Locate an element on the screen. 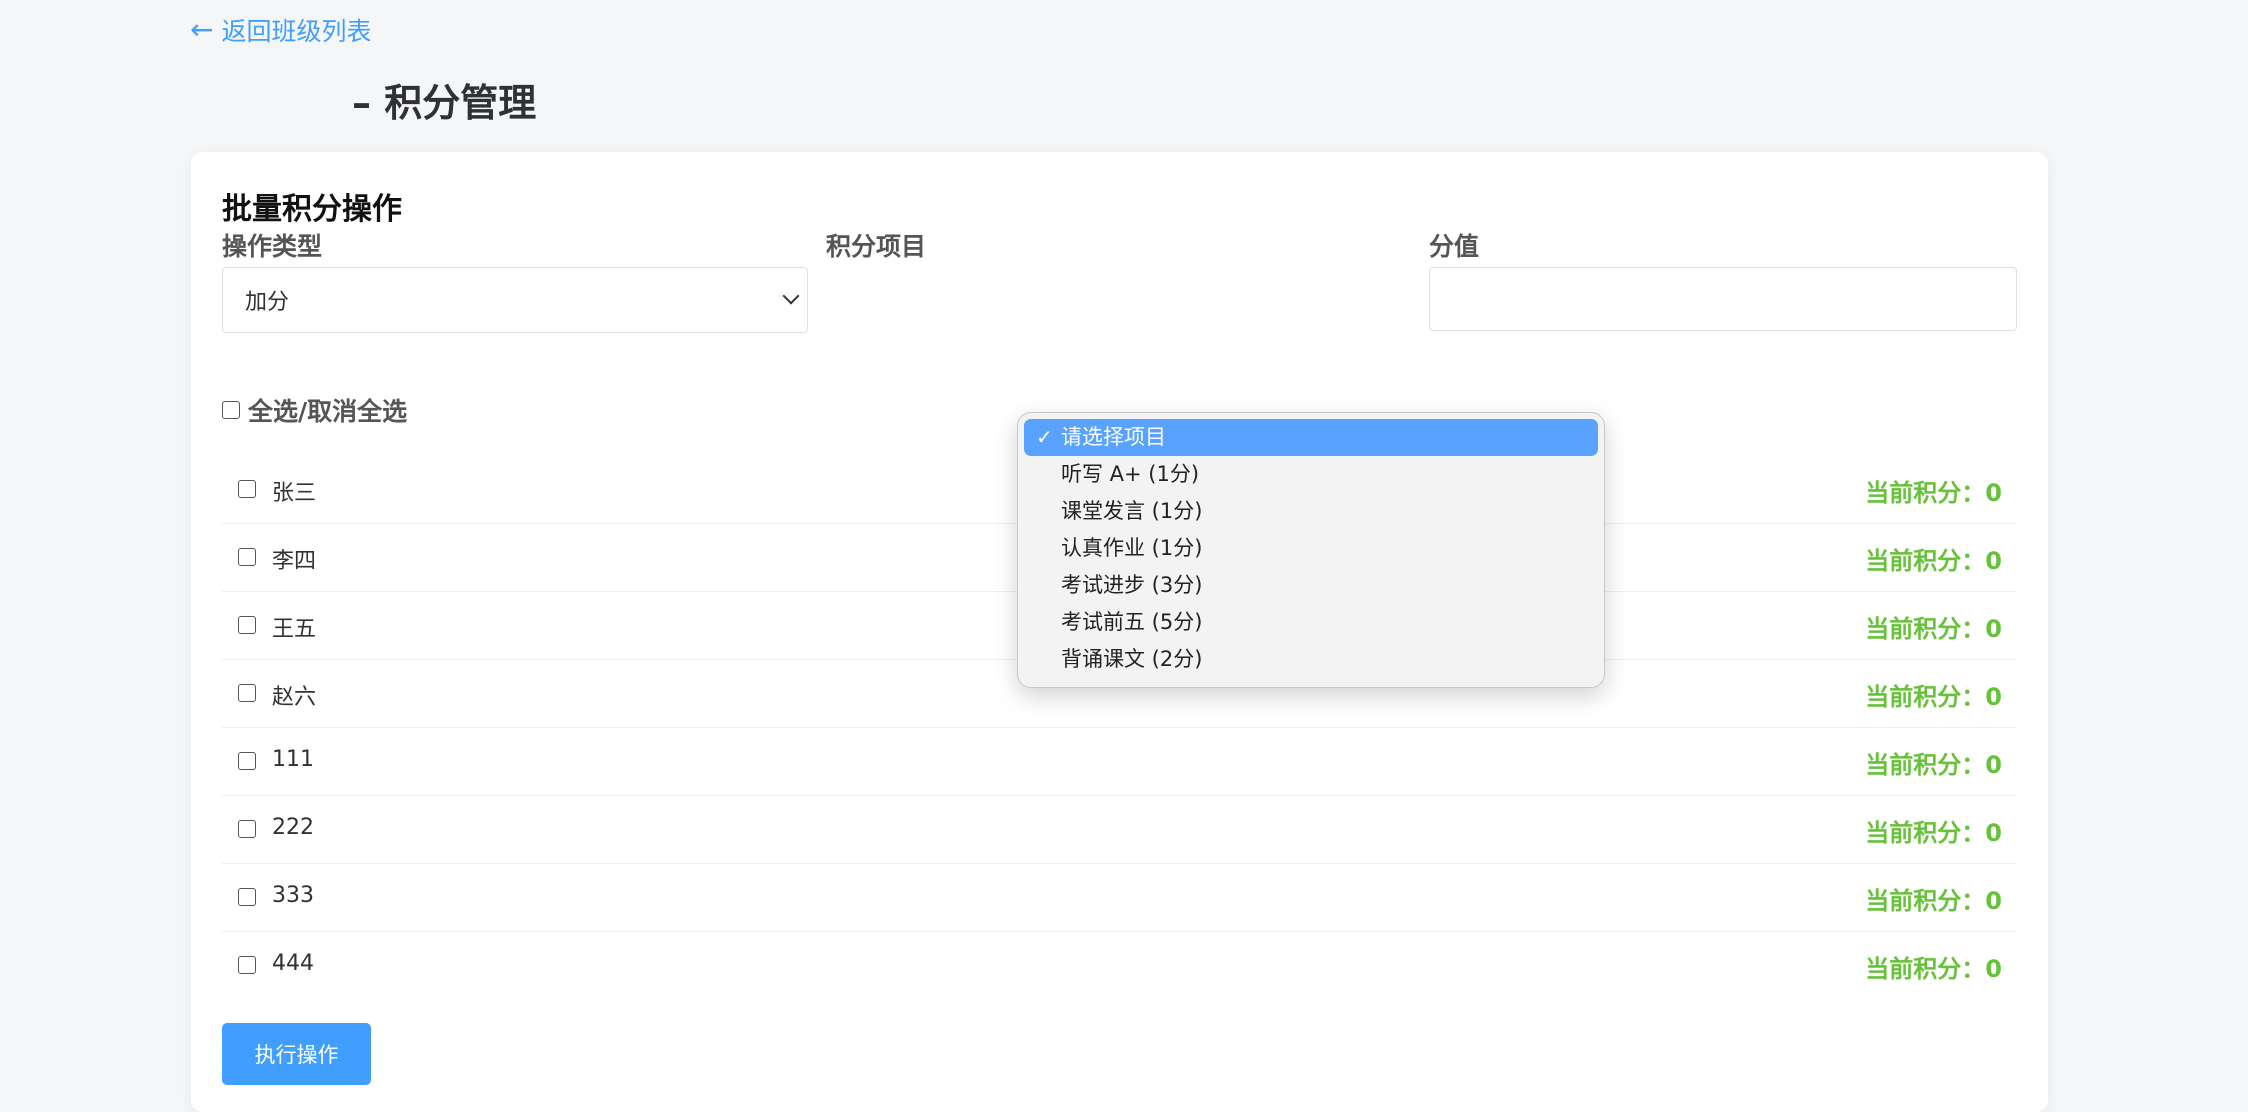 This screenshot has width=2248, height=1112. back-link-label: 返回班级列表 is located at coordinates (296, 31).